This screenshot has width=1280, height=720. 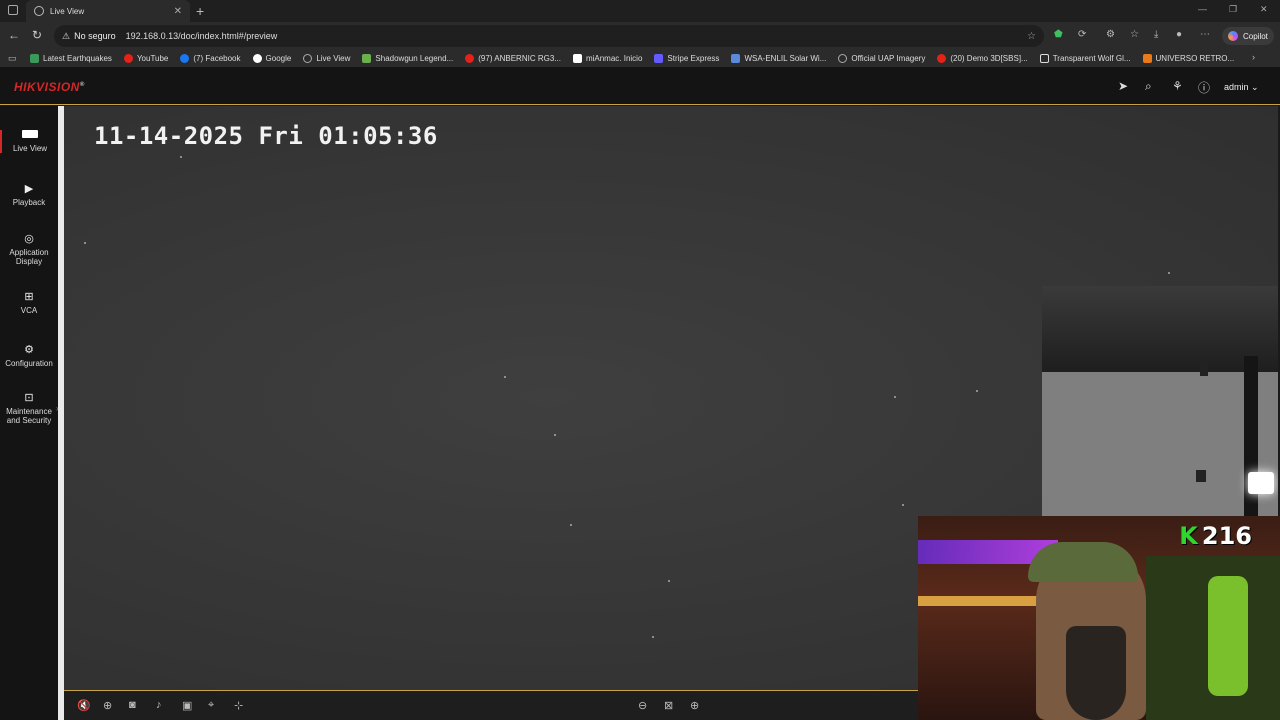 What do you see at coordinates (29, 398) in the screenshot?
I see `maintenance-icon: ⊡` at bounding box center [29, 398].